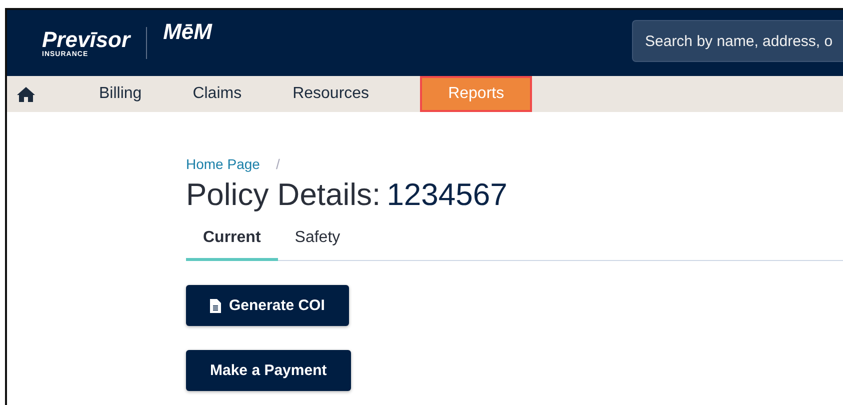 The width and height of the screenshot is (843, 405). I want to click on nav-link: Resources, so click(331, 94).